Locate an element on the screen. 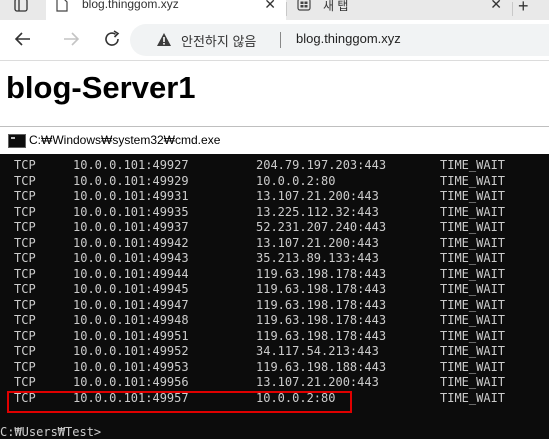 The image size is (549, 439). cmd-titlebar: C:₩Windows₩system32₩cmd.exe is located at coordinates (274, 140).